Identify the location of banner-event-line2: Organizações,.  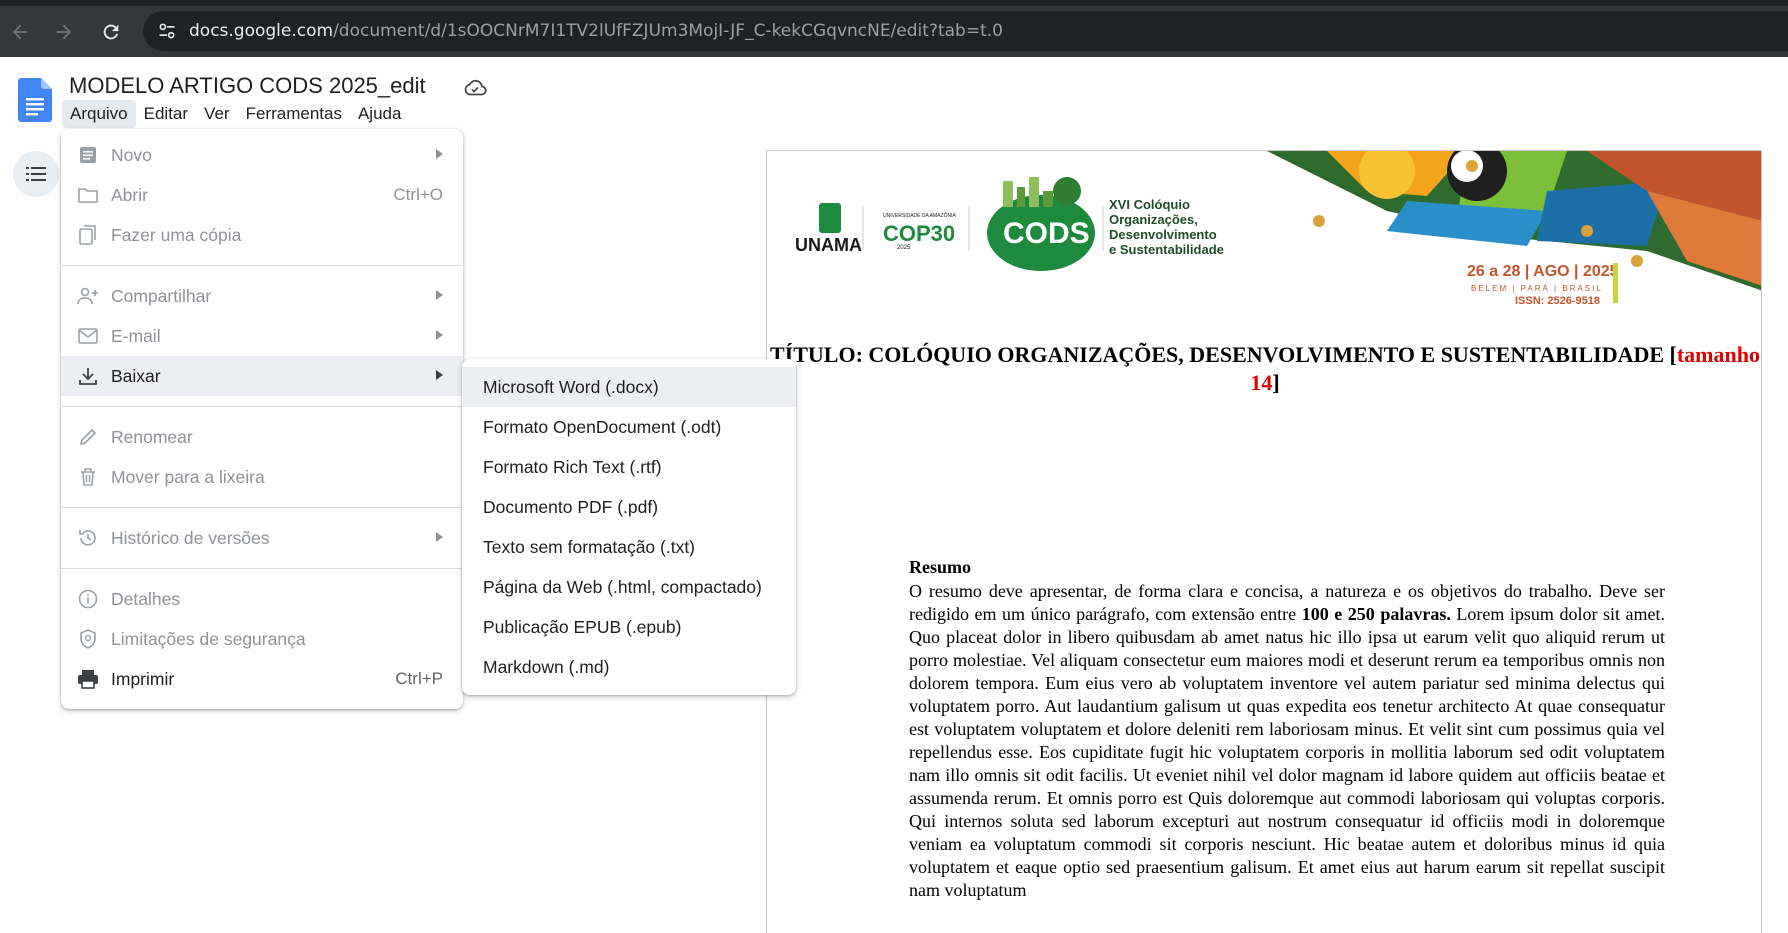
(1153, 219).